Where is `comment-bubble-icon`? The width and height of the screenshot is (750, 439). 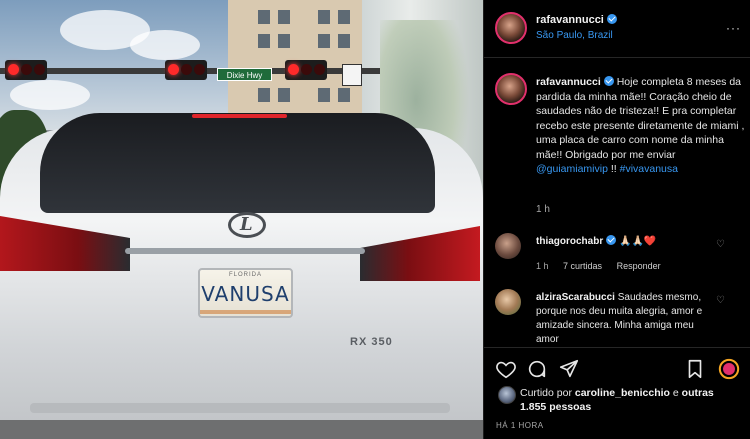 comment-bubble-icon is located at coordinates (537, 369).